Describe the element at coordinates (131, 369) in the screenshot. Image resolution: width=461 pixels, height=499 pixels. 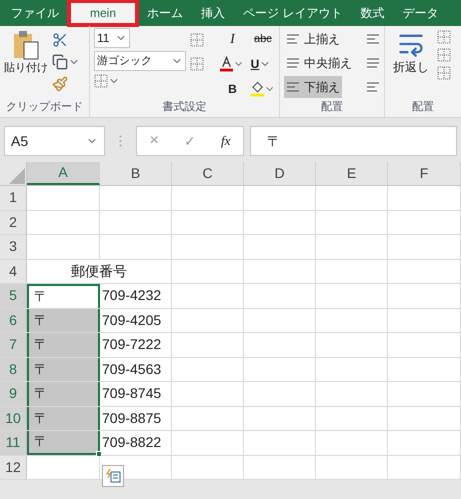
I see `cell-text: 709-4563` at that location.